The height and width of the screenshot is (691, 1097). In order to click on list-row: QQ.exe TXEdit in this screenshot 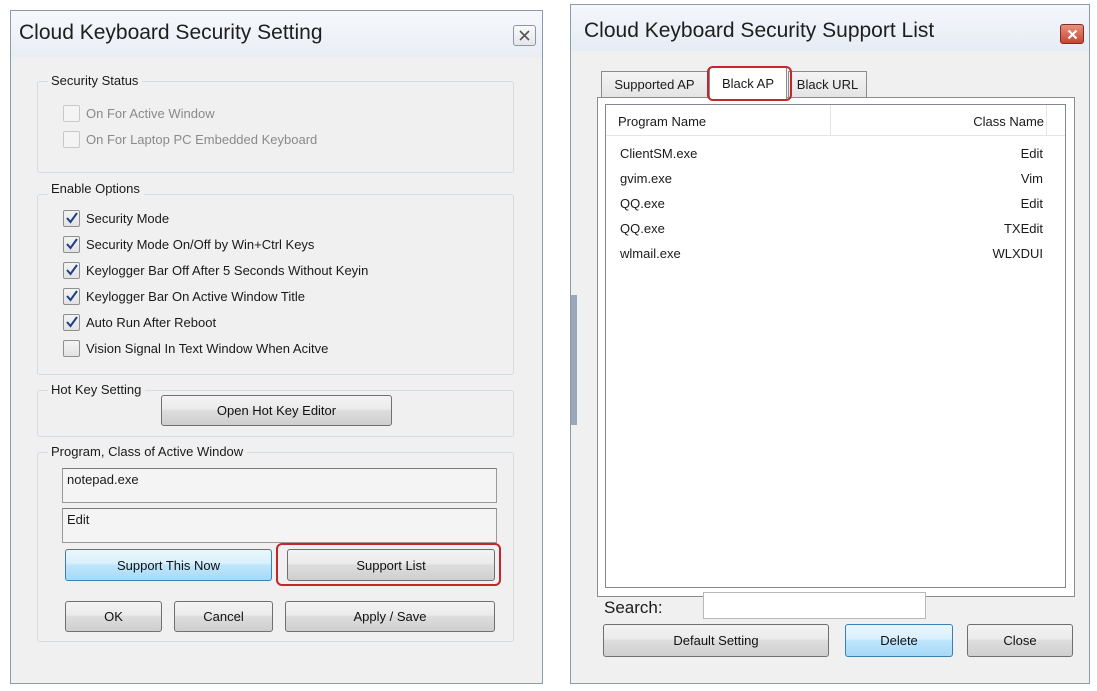, I will do `click(835, 229)`.